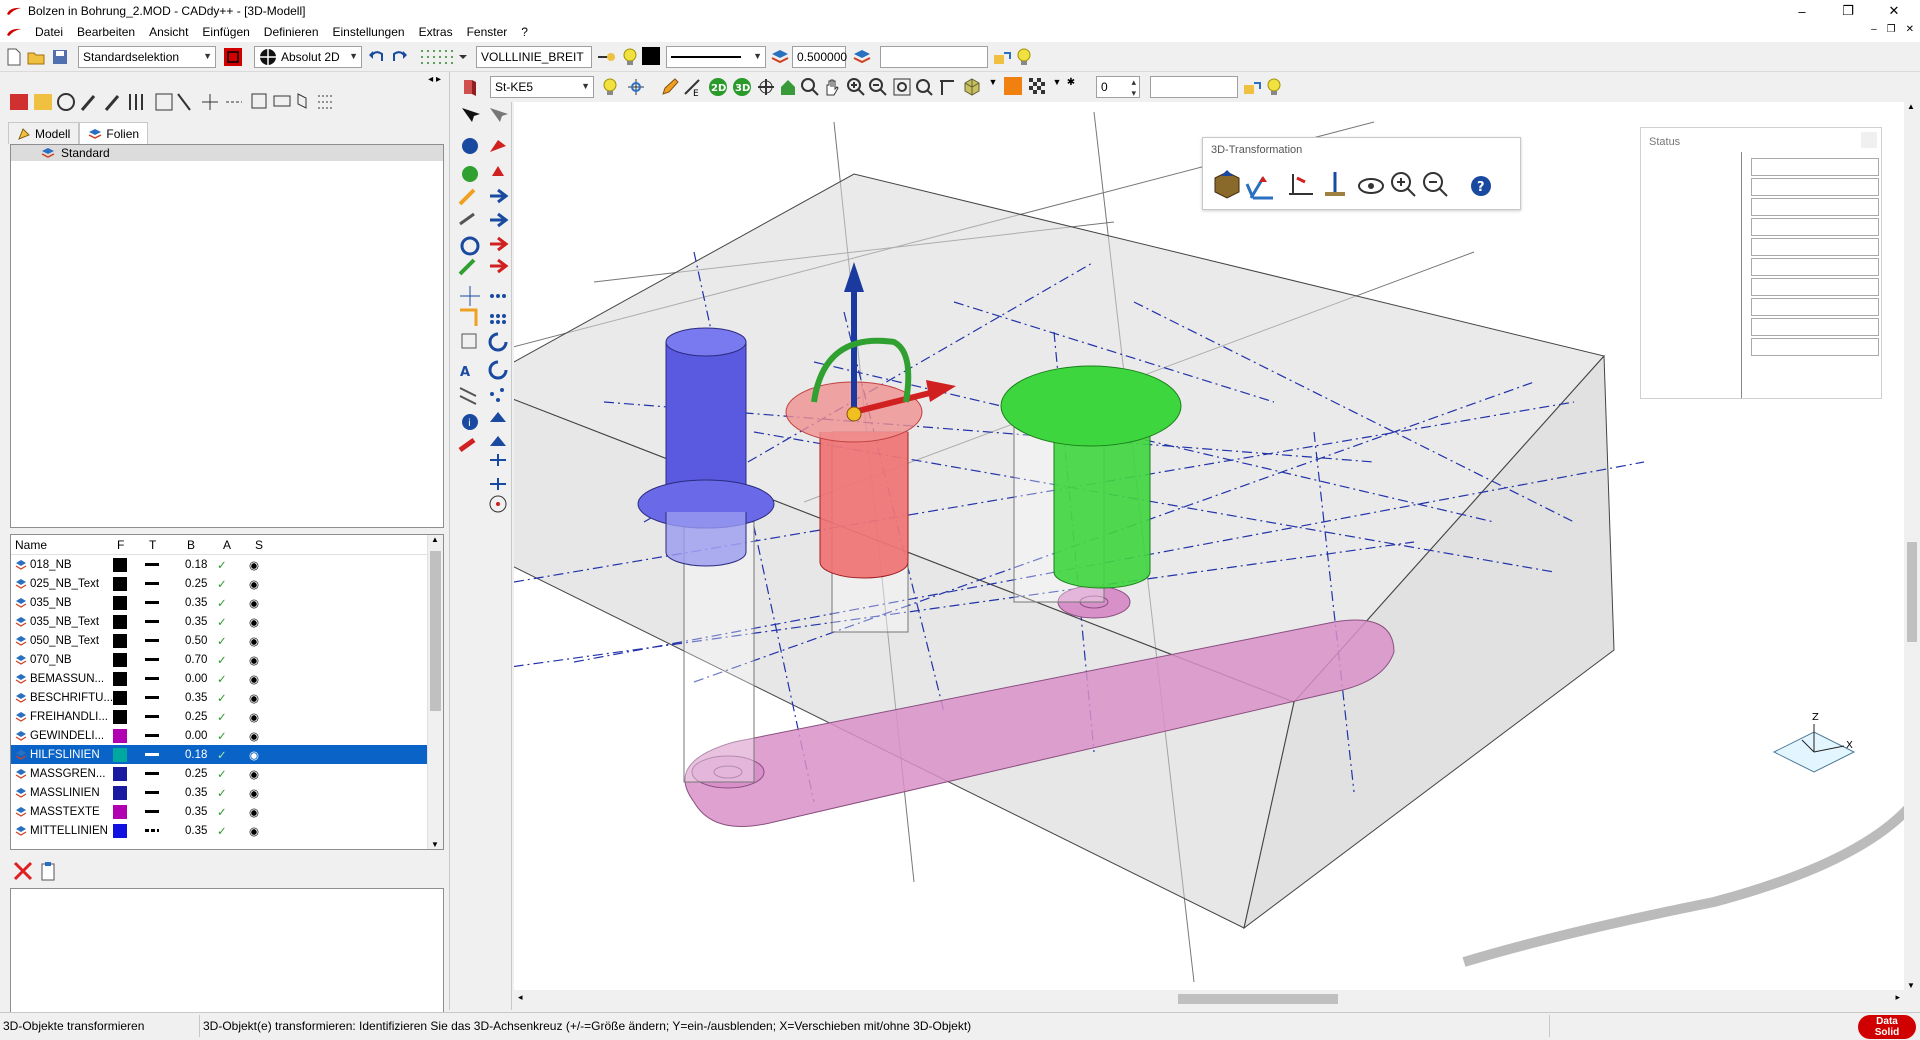 The height and width of the screenshot is (1040, 1920). I want to click on menu-datei: Datei, so click(49, 32).